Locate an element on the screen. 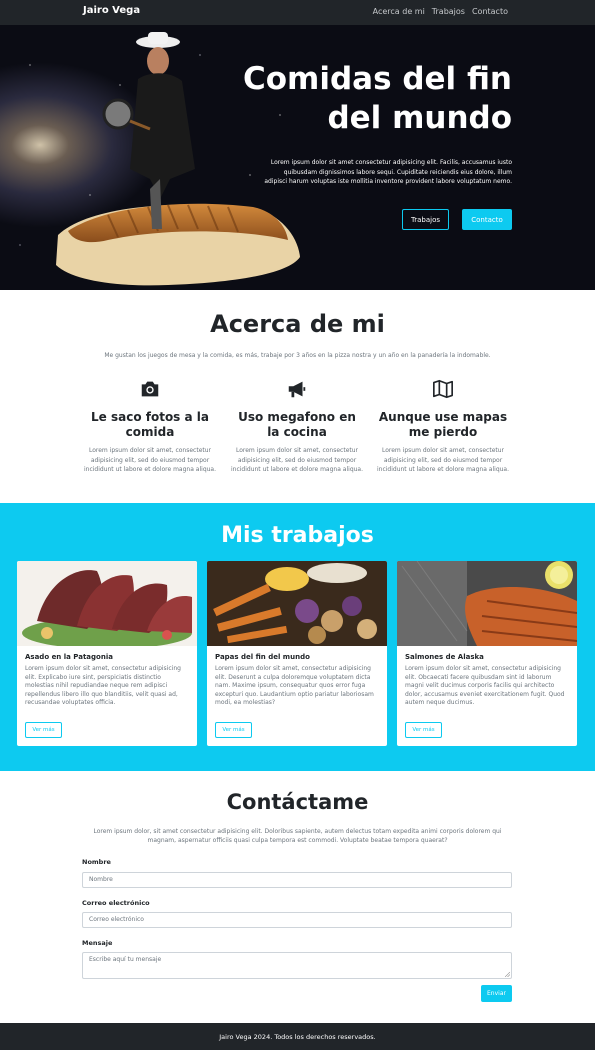 This screenshot has height=1050, width=595. nav-links: Acerca de mi Trabajos Contacto is located at coordinates (440, 11).